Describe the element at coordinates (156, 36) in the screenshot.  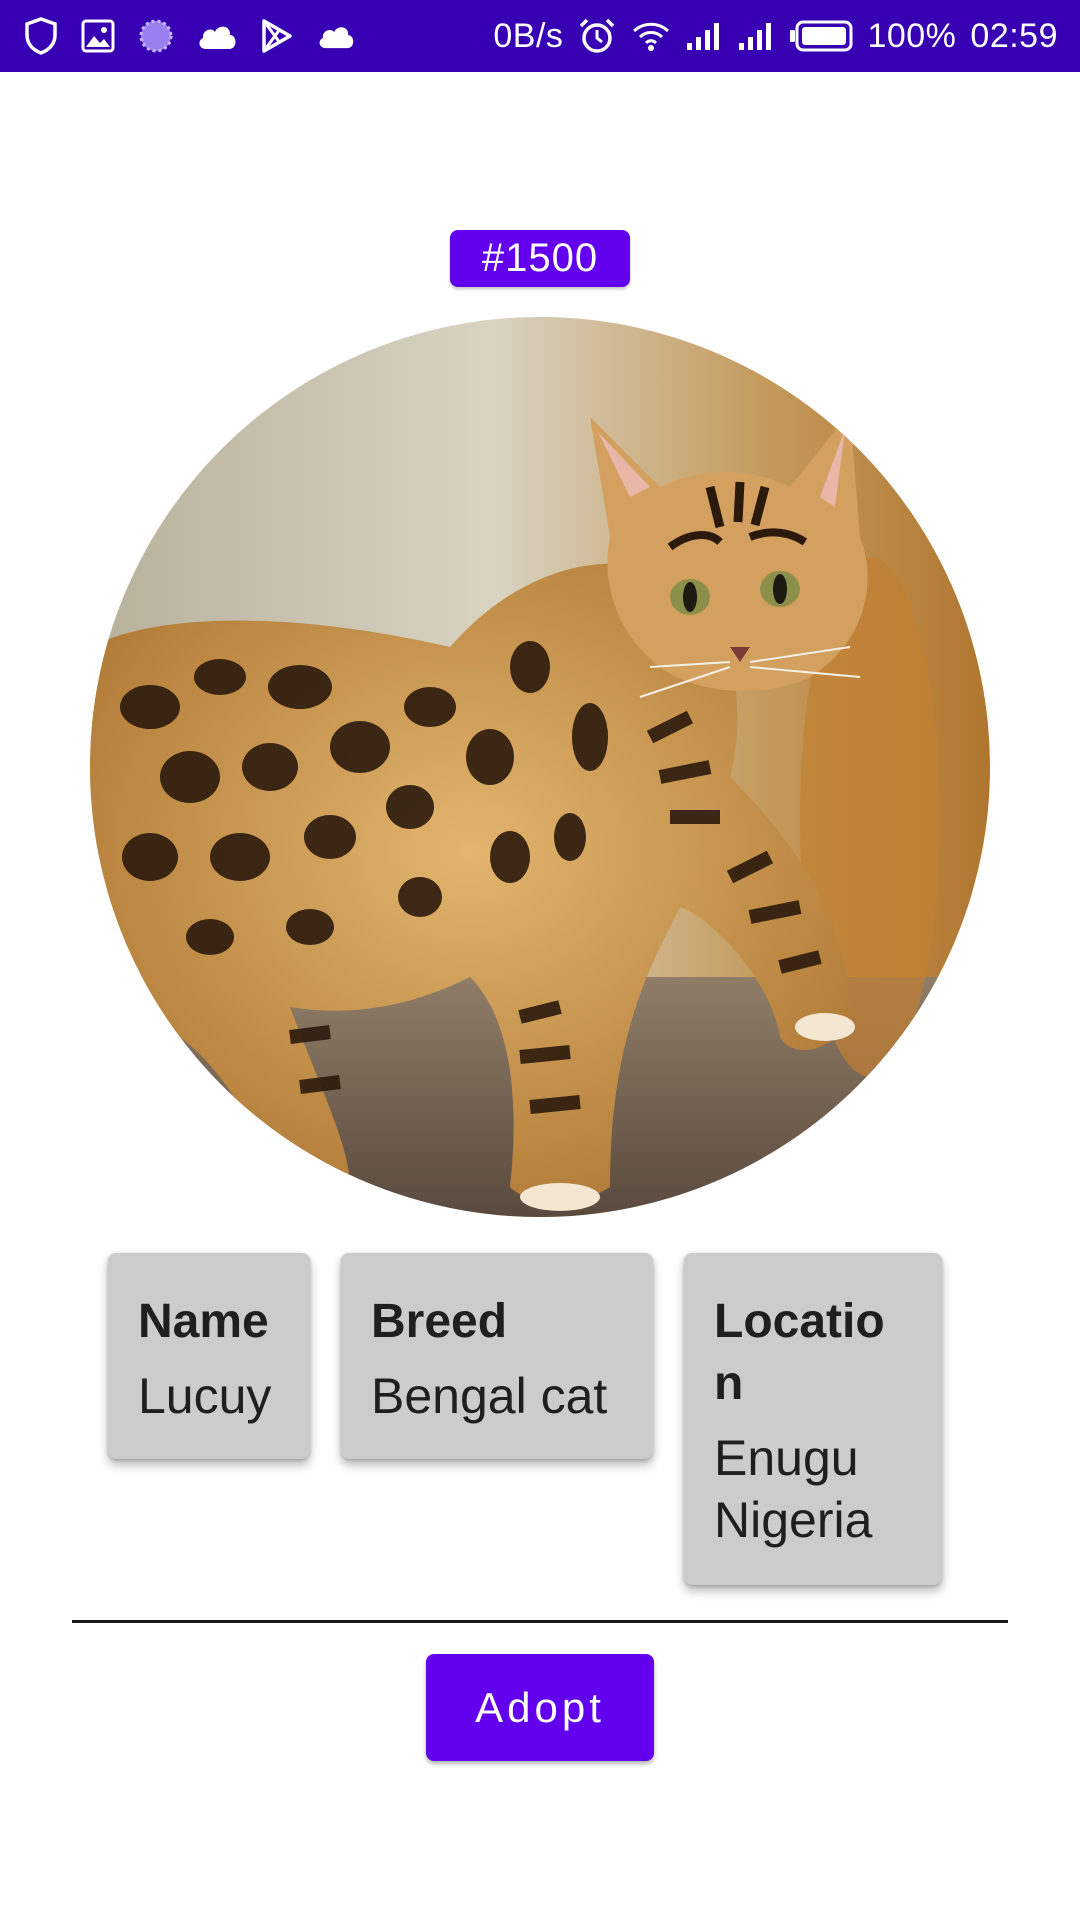
I see `sync-progress-icon` at that location.